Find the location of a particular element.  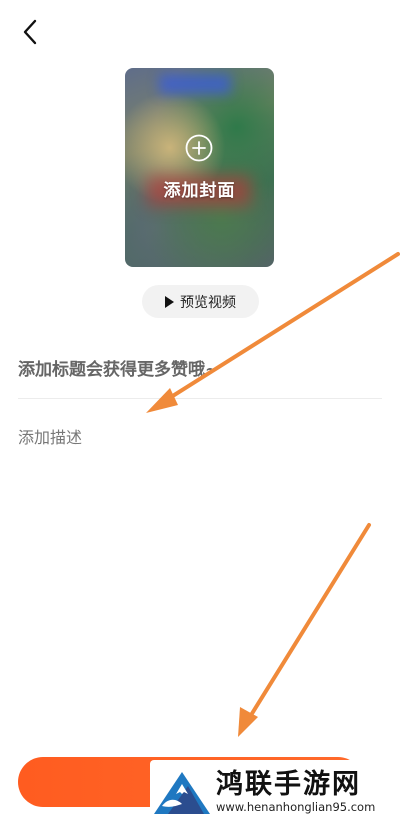

arrow-to-description is located at coordinates (273, 332).